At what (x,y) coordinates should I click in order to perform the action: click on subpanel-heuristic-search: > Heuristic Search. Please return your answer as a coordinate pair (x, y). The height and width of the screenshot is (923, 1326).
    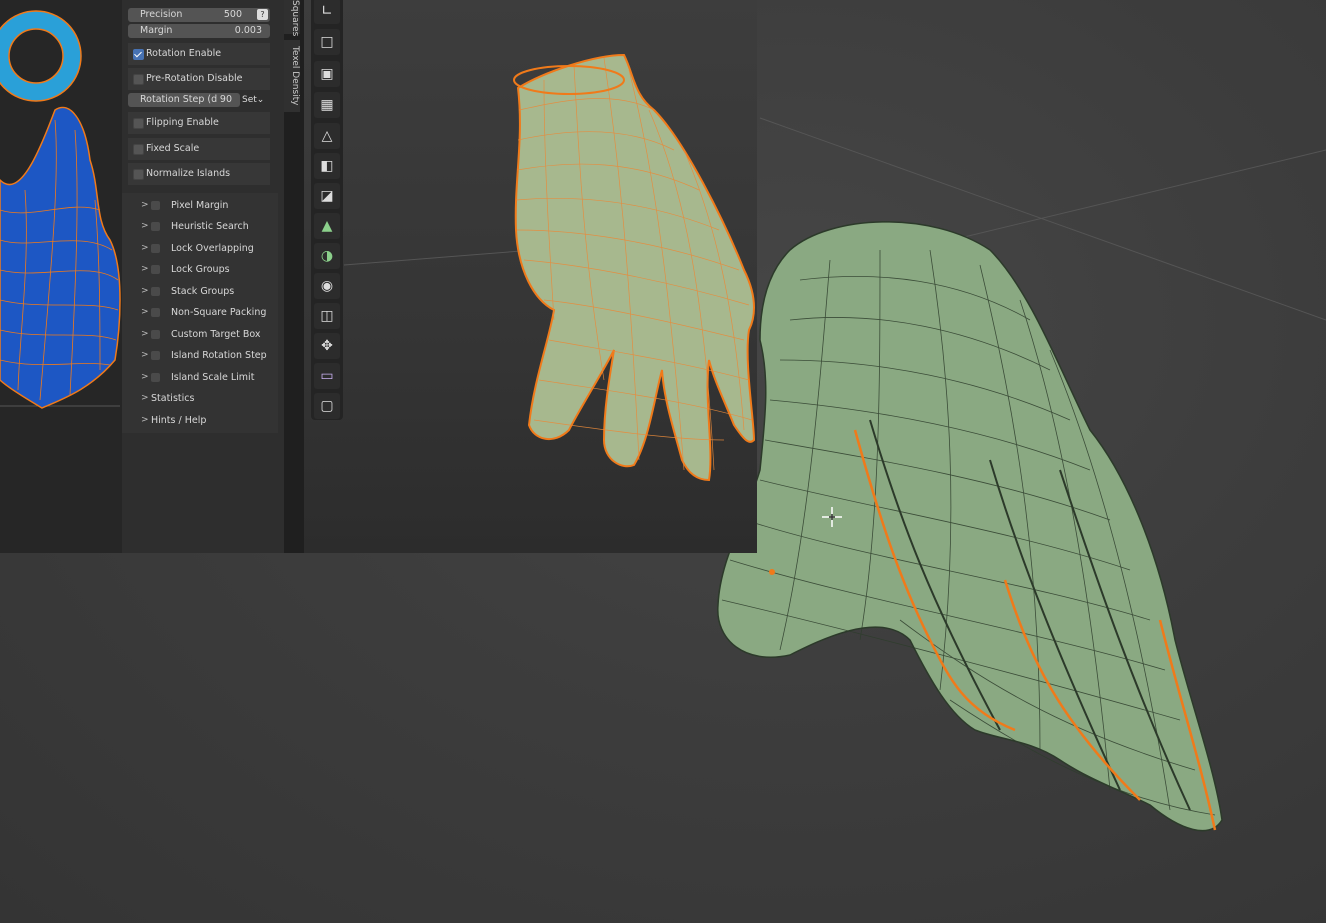
    Looking at the image, I should click on (199, 226).